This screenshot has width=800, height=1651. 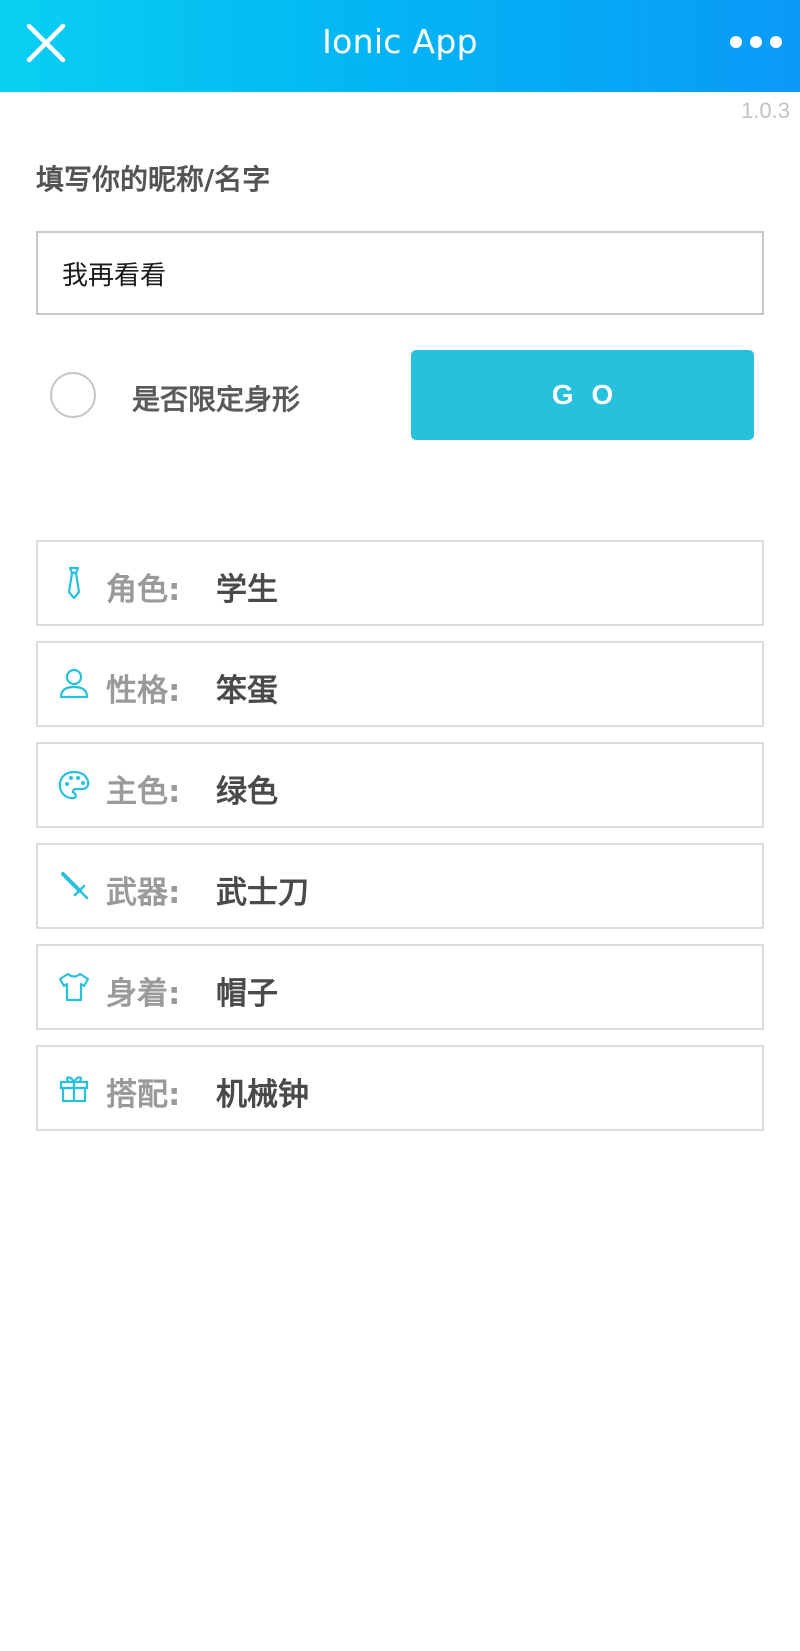 I want to click on result-item-accessory: 搭配: 机械钟, so click(x=400, y=1088).